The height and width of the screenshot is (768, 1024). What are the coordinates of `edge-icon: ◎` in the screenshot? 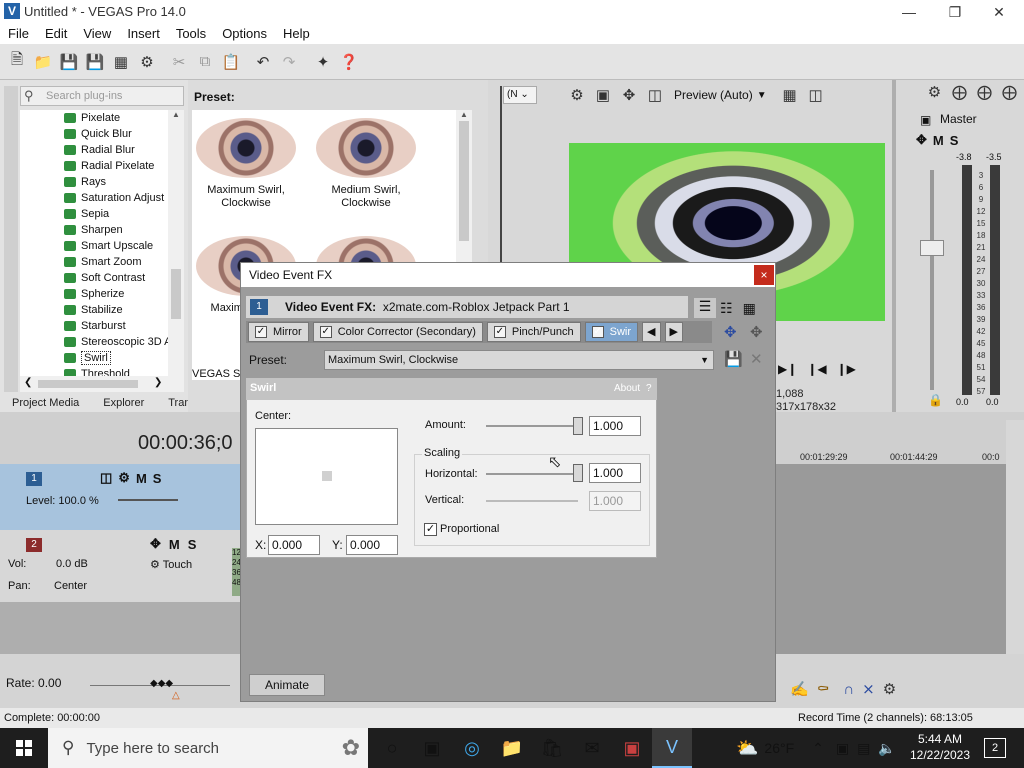 It's located at (472, 748).